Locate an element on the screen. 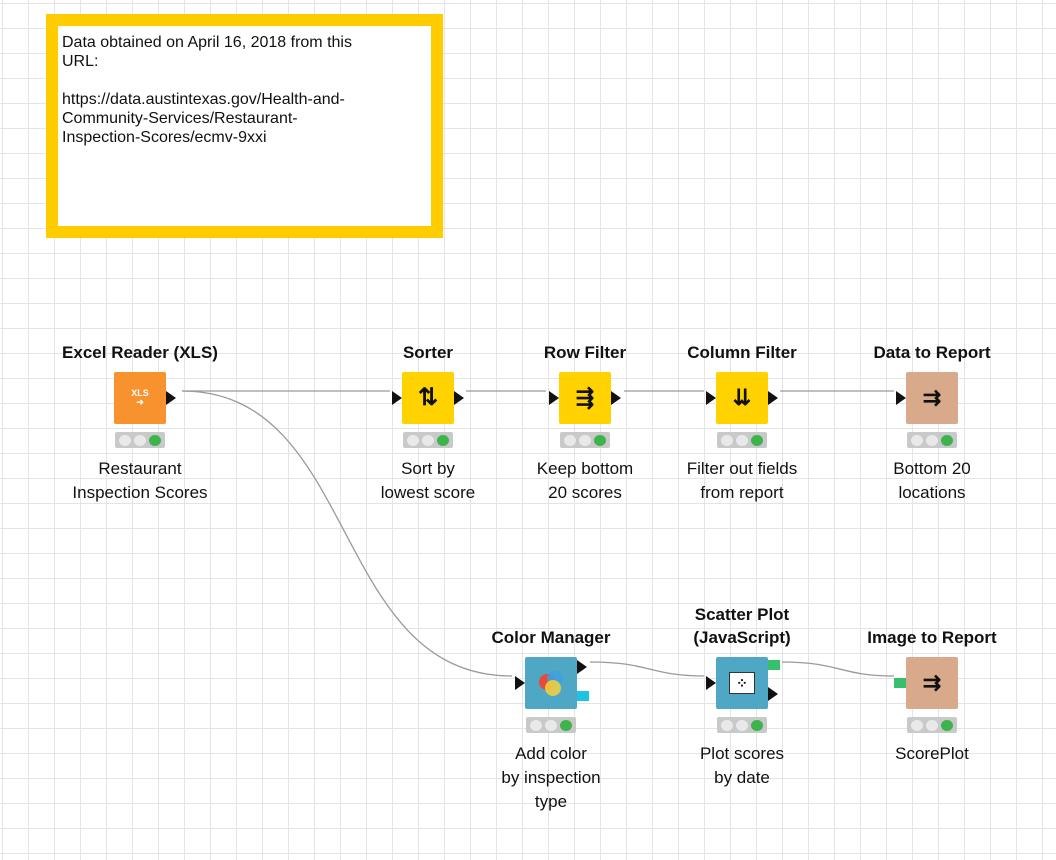 This screenshot has width=1056, height=860. node-title: Image to Report is located at coordinates (932, 637).